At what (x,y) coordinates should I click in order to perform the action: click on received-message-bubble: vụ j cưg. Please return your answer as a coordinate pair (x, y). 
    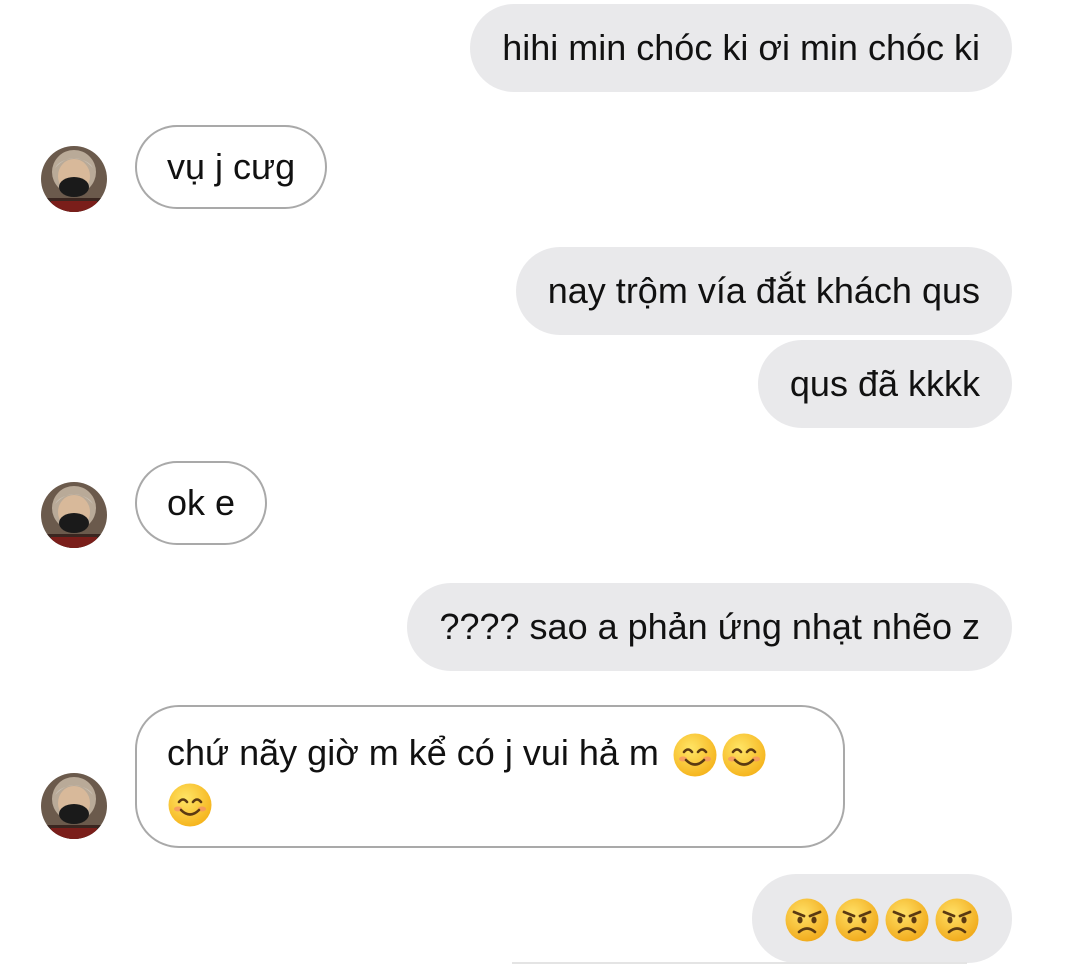
    Looking at the image, I should click on (231, 167).